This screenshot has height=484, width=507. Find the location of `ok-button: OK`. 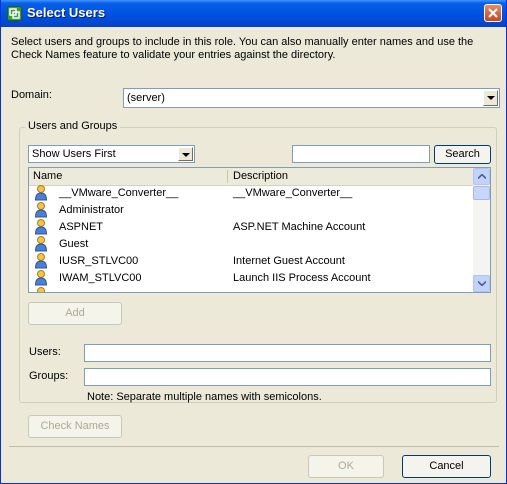

ok-button: OK is located at coordinates (346, 466).